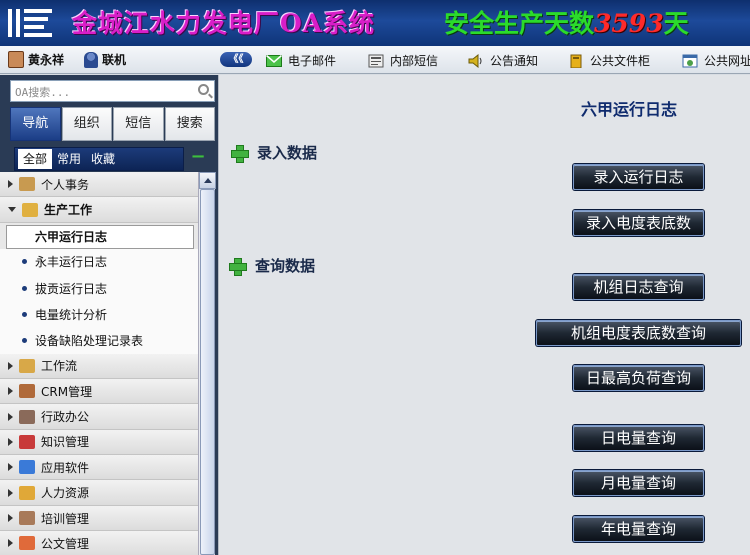 The width and height of the screenshot is (750, 555). Describe the element at coordinates (727, 61) in the screenshot. I see `toolbar-web-label: 公共网址` at that location.